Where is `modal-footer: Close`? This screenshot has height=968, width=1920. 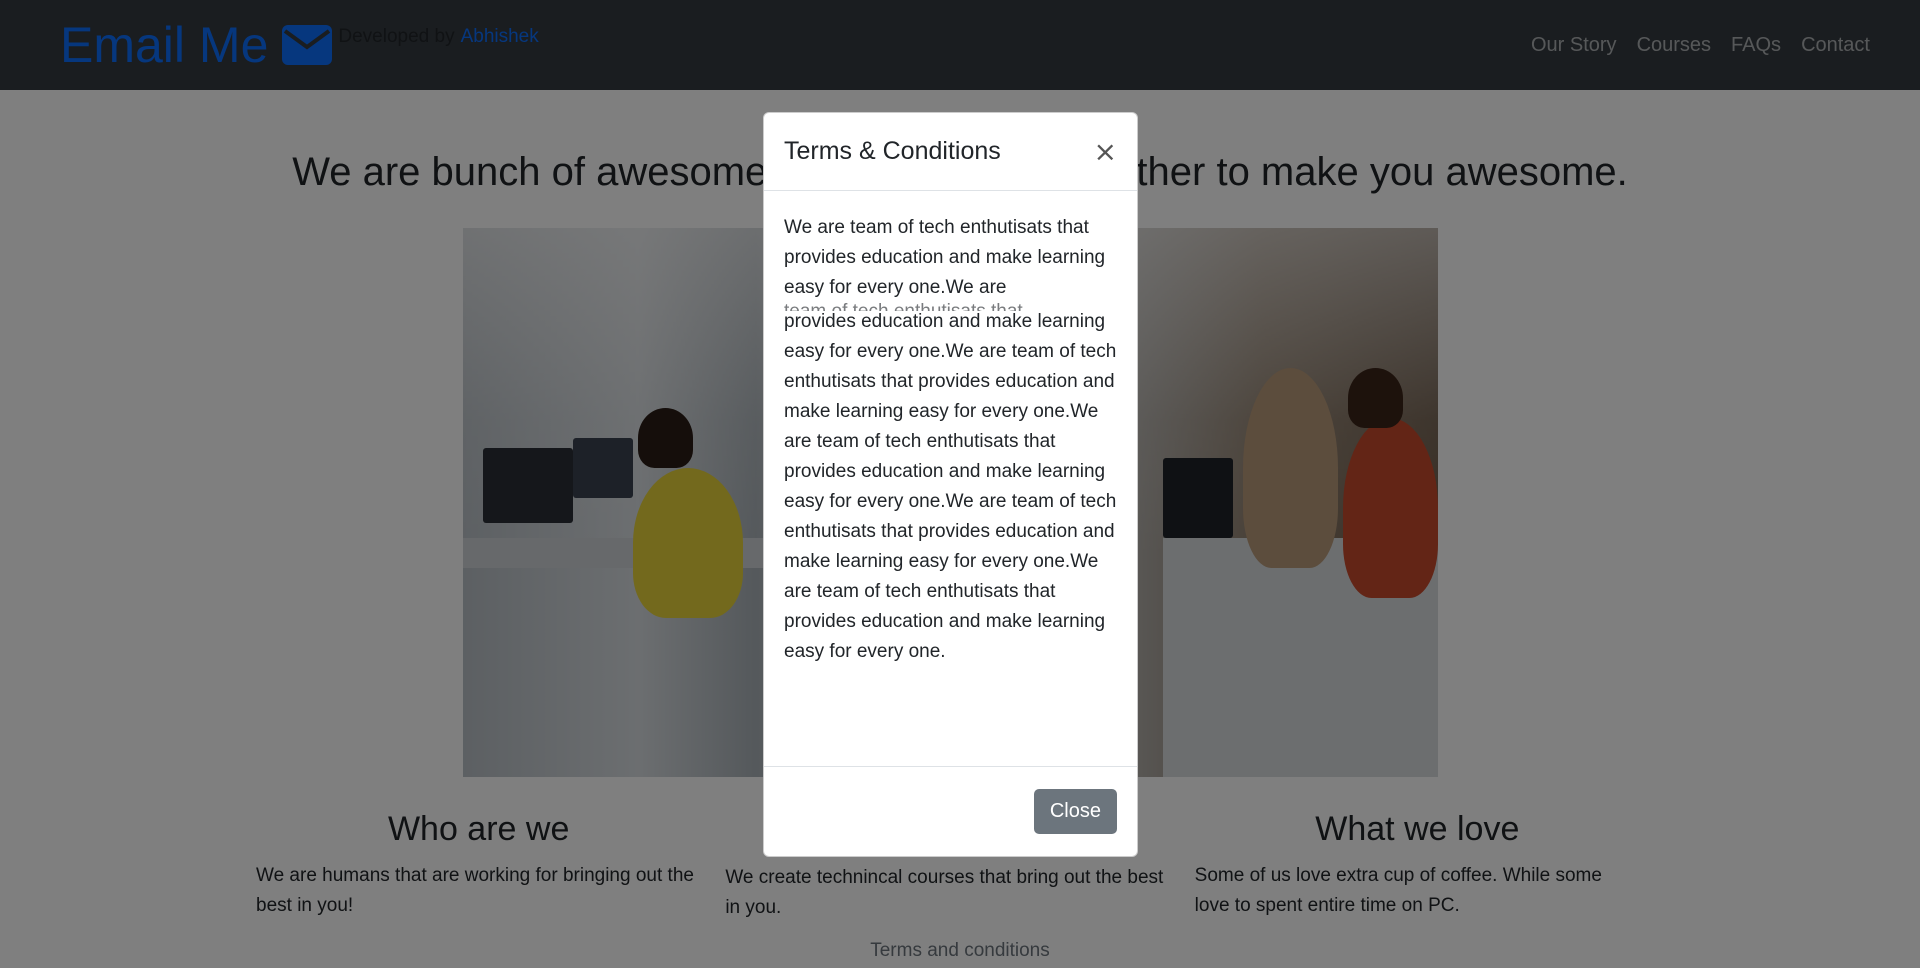
modal-footer: Close is located at coordinates (950, 811).